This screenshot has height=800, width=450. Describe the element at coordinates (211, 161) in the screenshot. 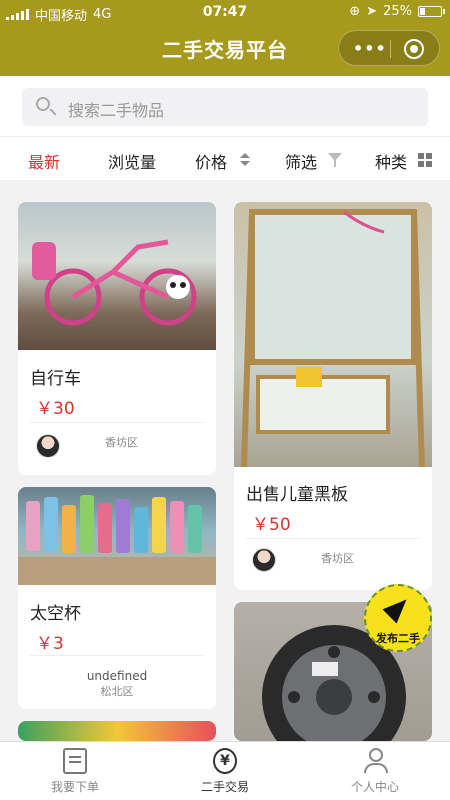

I see `filter-price: 价格` at that location.